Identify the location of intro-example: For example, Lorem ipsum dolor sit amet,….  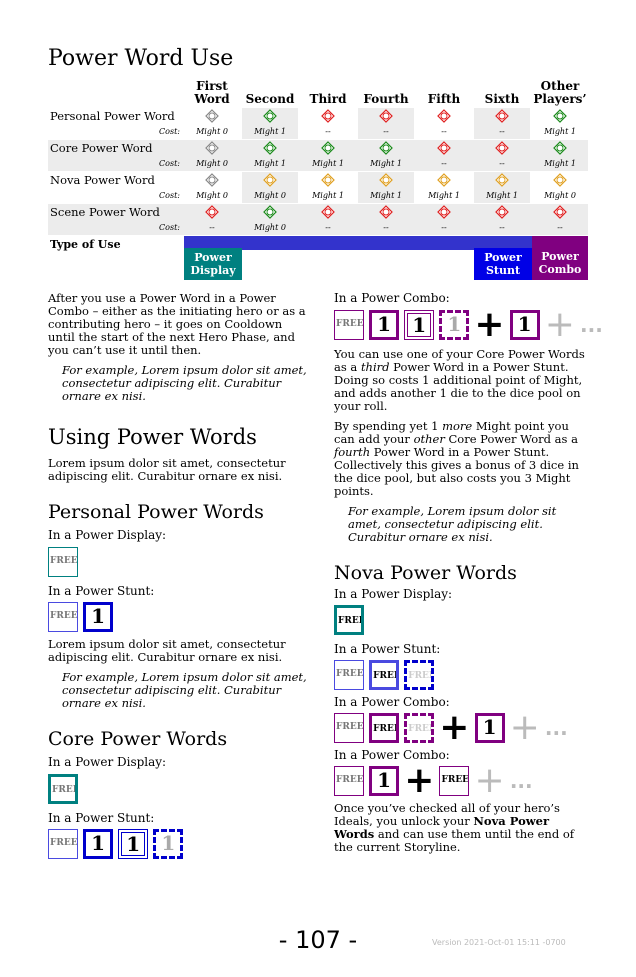
(184, 383).